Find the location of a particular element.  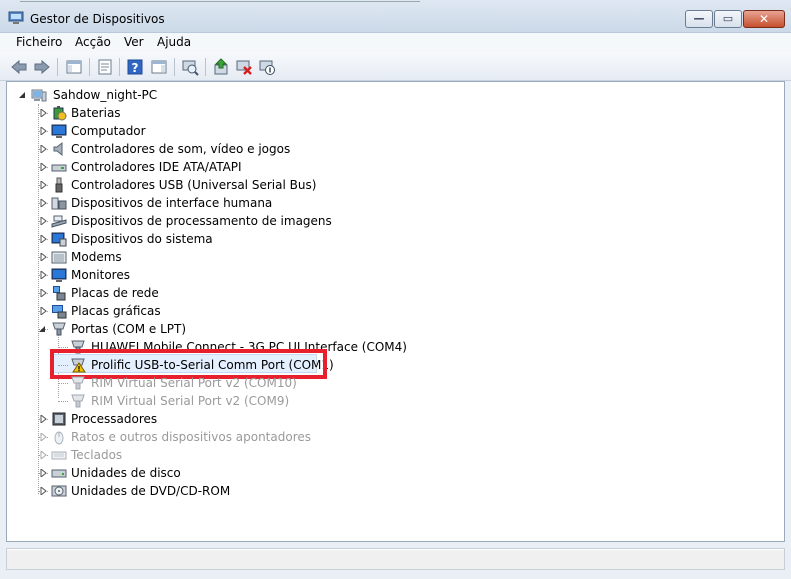

show-action-pane-icon is located at coordinates (159, 67).